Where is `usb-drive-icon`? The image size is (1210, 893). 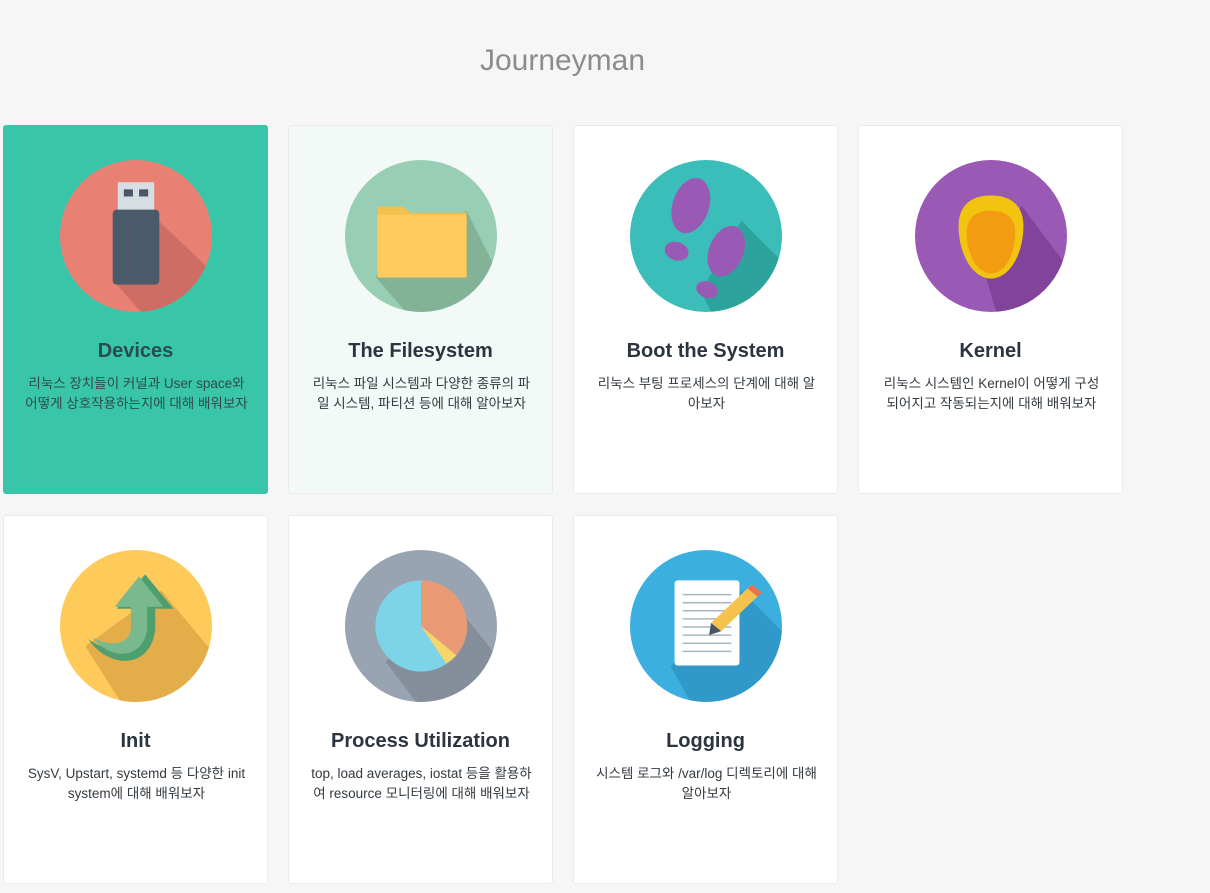
usb-drive-icon is located at coordinates (136, 236).